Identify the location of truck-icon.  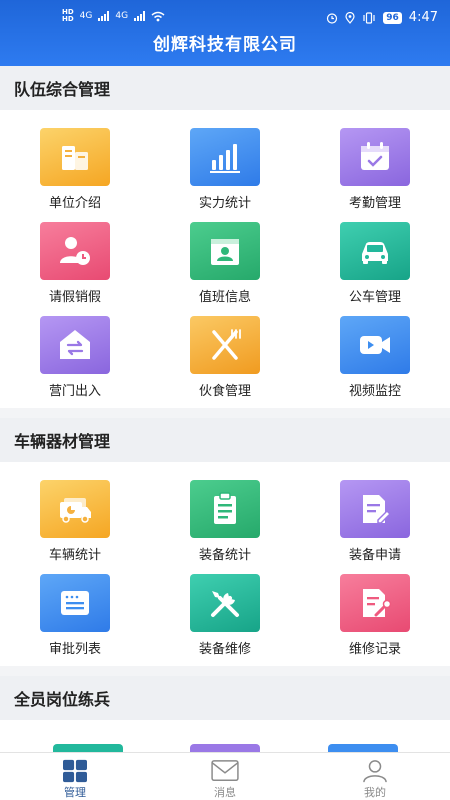
(75, 509).